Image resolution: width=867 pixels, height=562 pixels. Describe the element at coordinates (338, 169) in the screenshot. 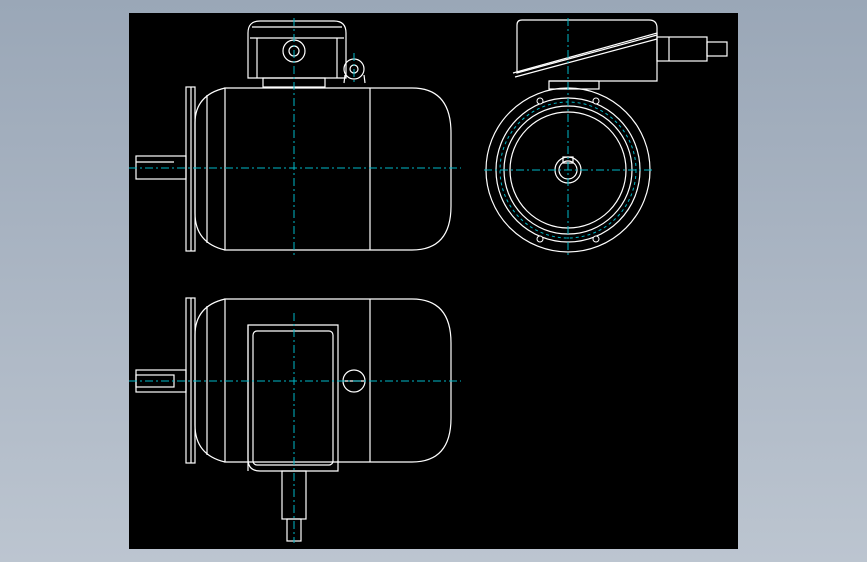

I see `motor-body` at that location.